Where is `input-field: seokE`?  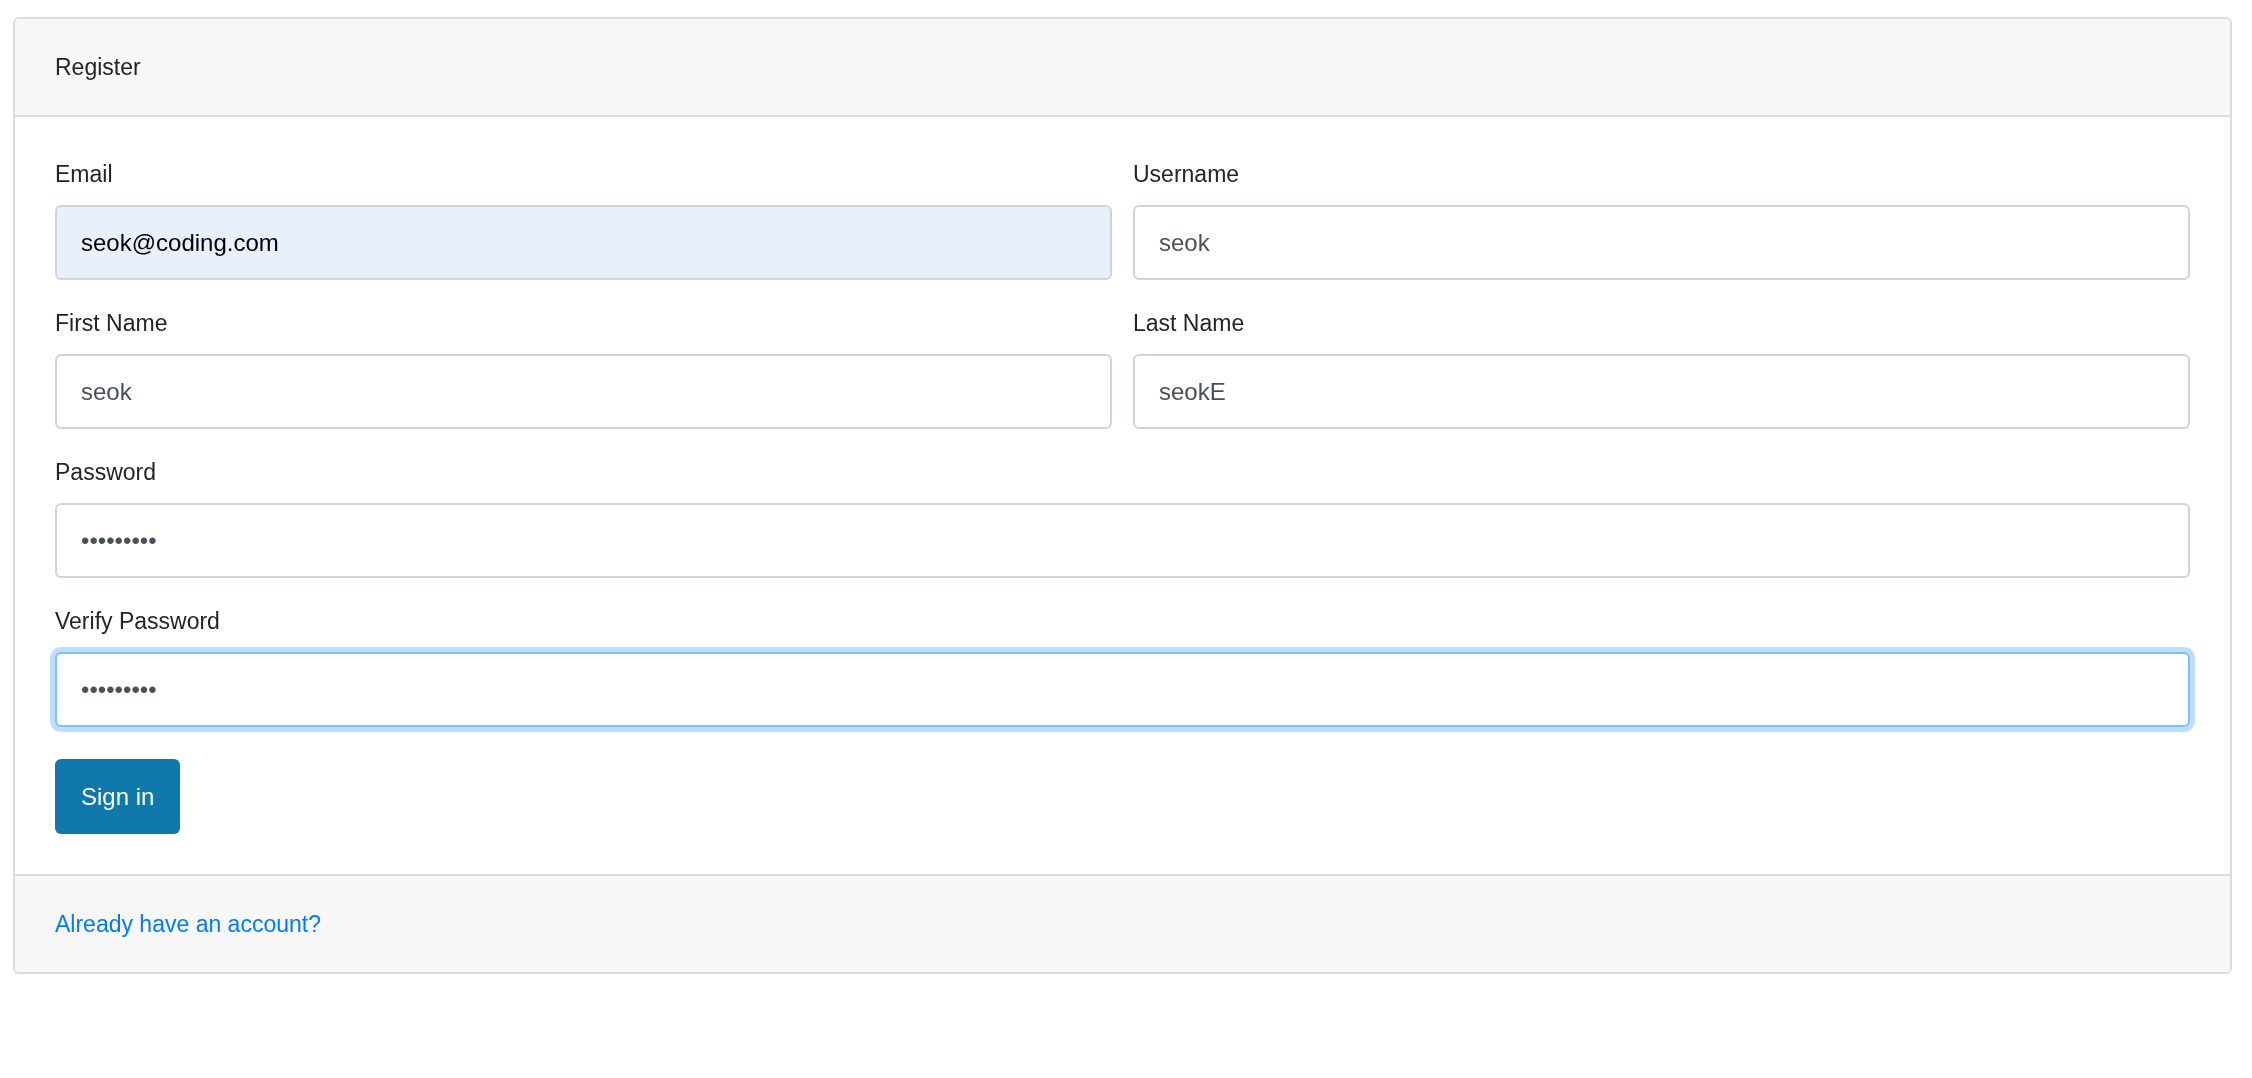 input-field: seokE is located at coordinates (1661, 391).